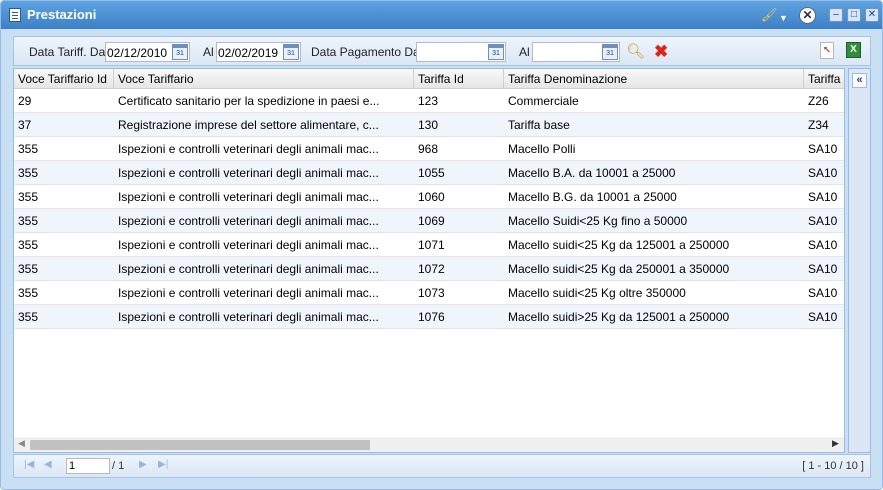  What do you see at coordinates (619, 317) in the screenshot?
I see `table-cell: Macello suidi>25 Kg da 125001 a 250000` at bounding box center [619, 317].